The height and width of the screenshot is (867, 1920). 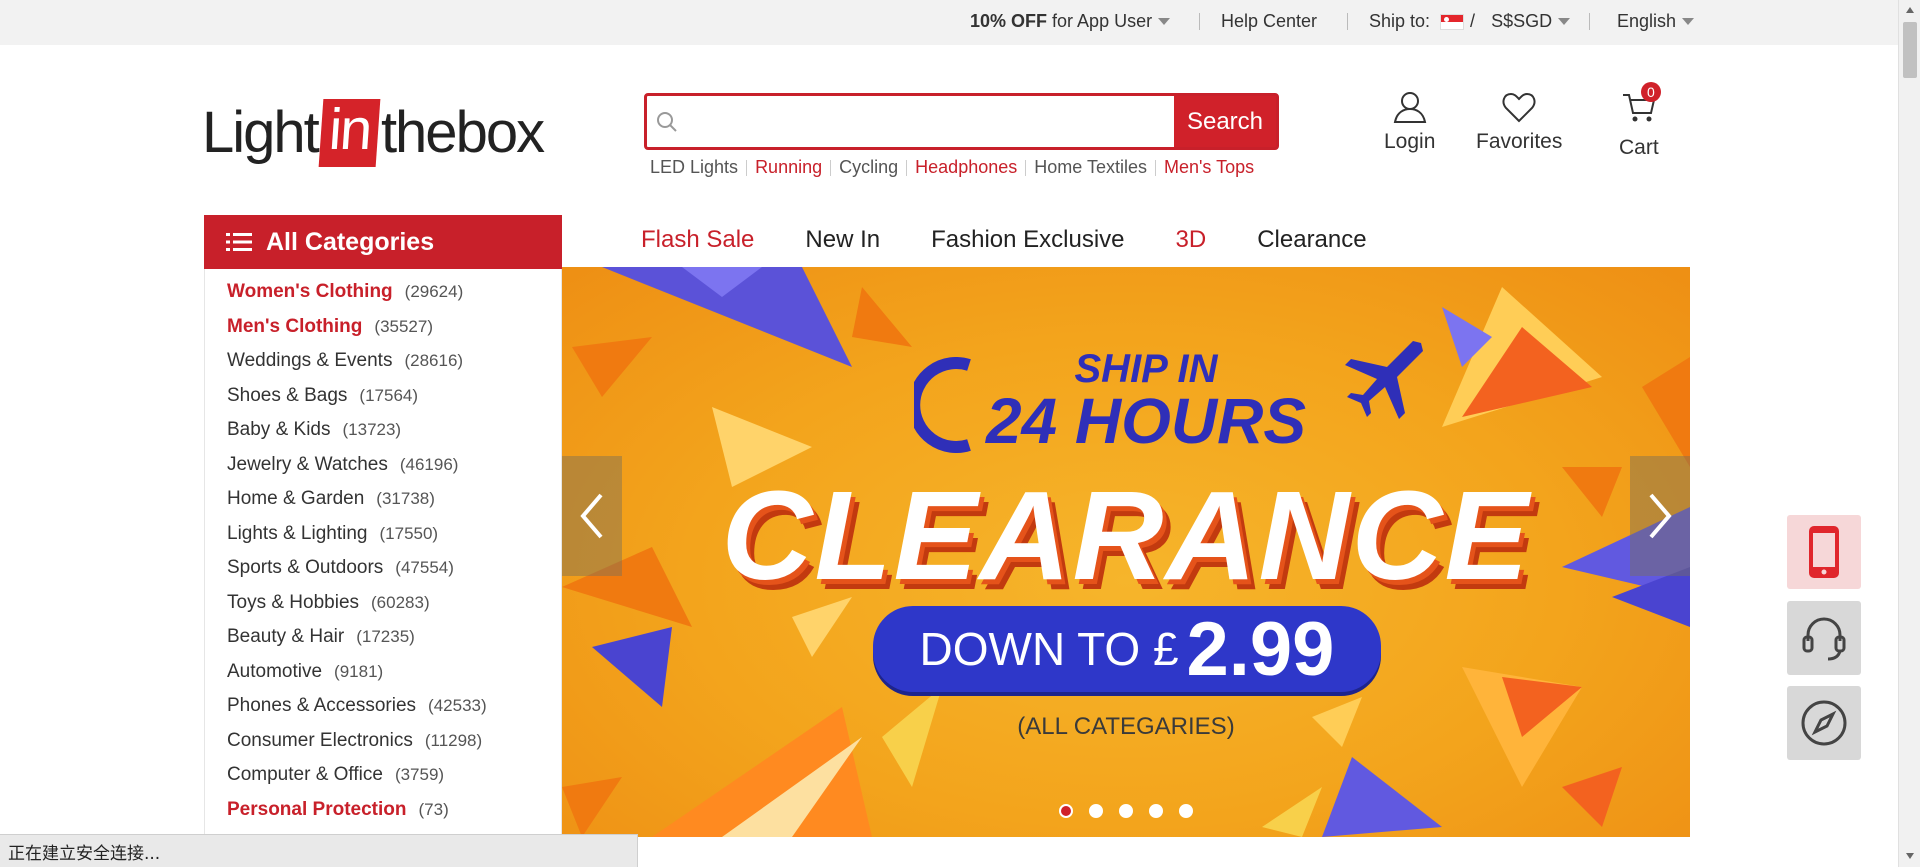 I want to click on hot-search-link: Running, so click(x=788, y=167).